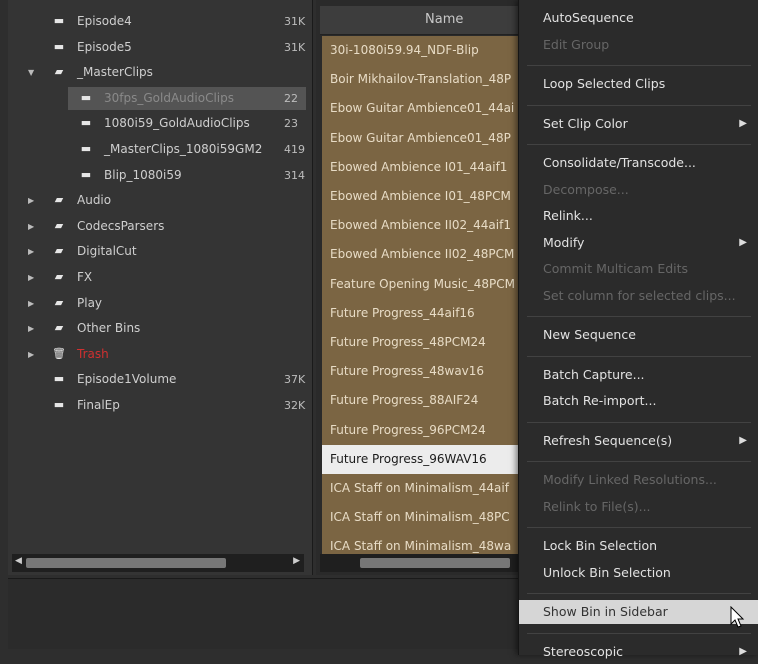  I want to click on menu-item: AutoSequence, so click(638, 18).